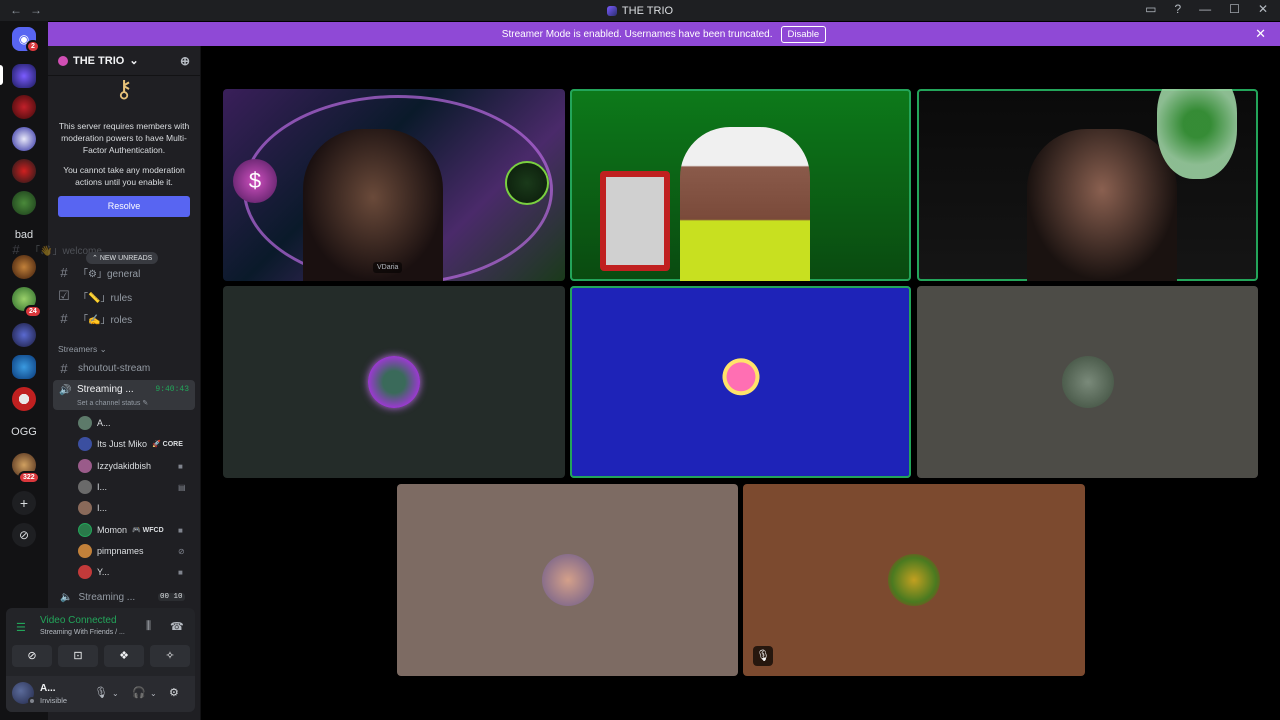 This screenshot has width=1280, height=720. What do you see at coordinates (139, 692) in the screenshot?
I see `headphones-icon: 🎧` at bounding box center [139, 692].